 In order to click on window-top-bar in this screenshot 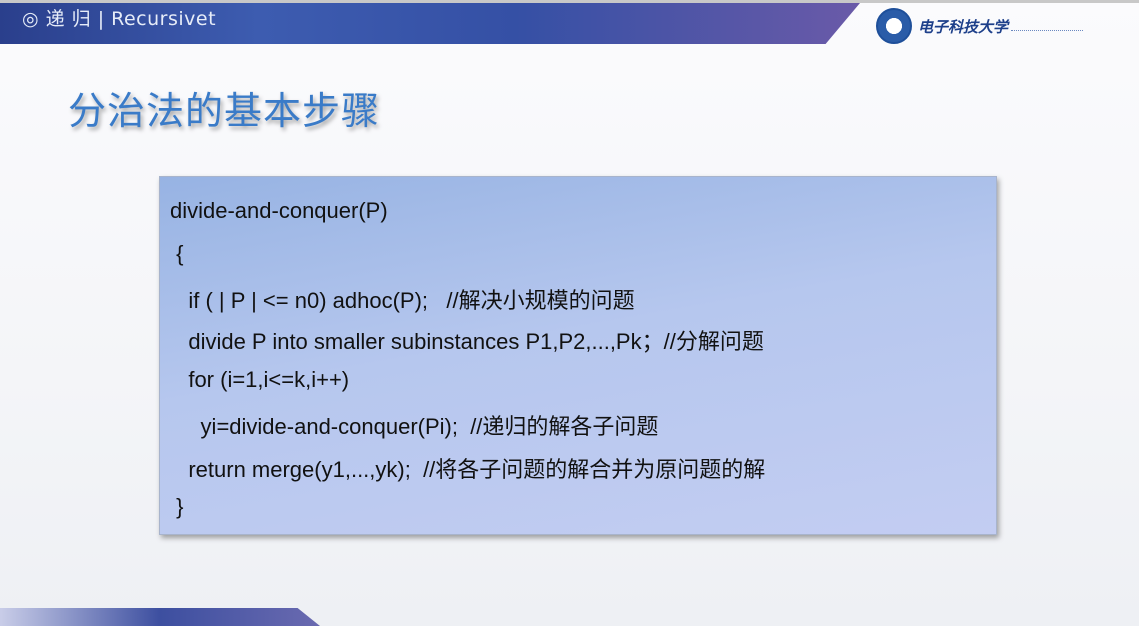, I will do `click(569, 1)`.